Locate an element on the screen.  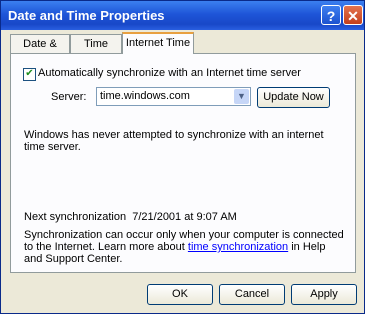
tab-date-time: Date & Time is located at coordinates (40, 51).